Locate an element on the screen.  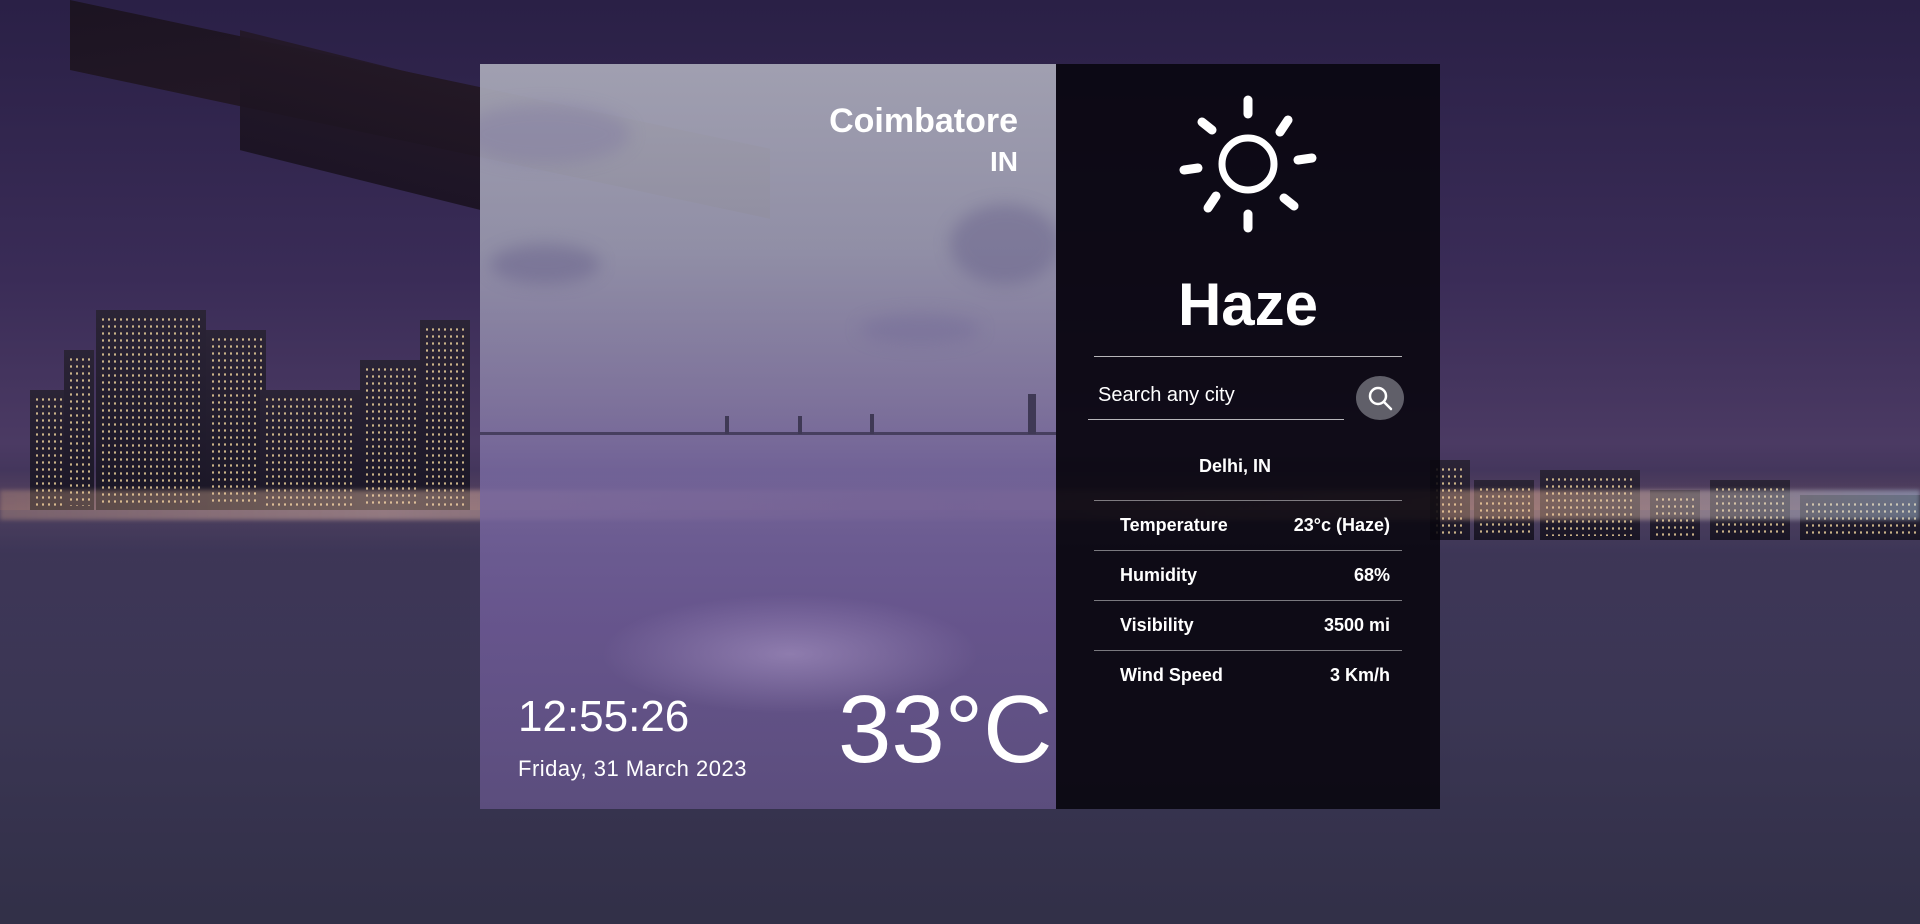
bridge-pier is located at coordinates (360, 120).